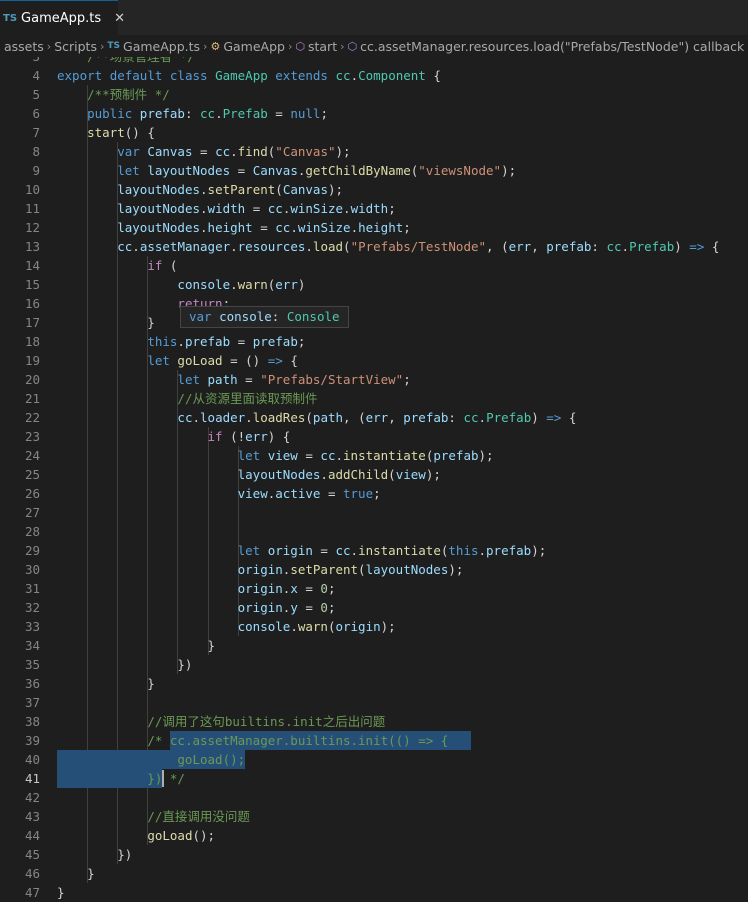 This screenshot has height=902, width=748. What do you see at coordinates (24, 46) in the screenshot?
I see `breadcrumb-item-assets: assets` at bounding box center [24, 46].